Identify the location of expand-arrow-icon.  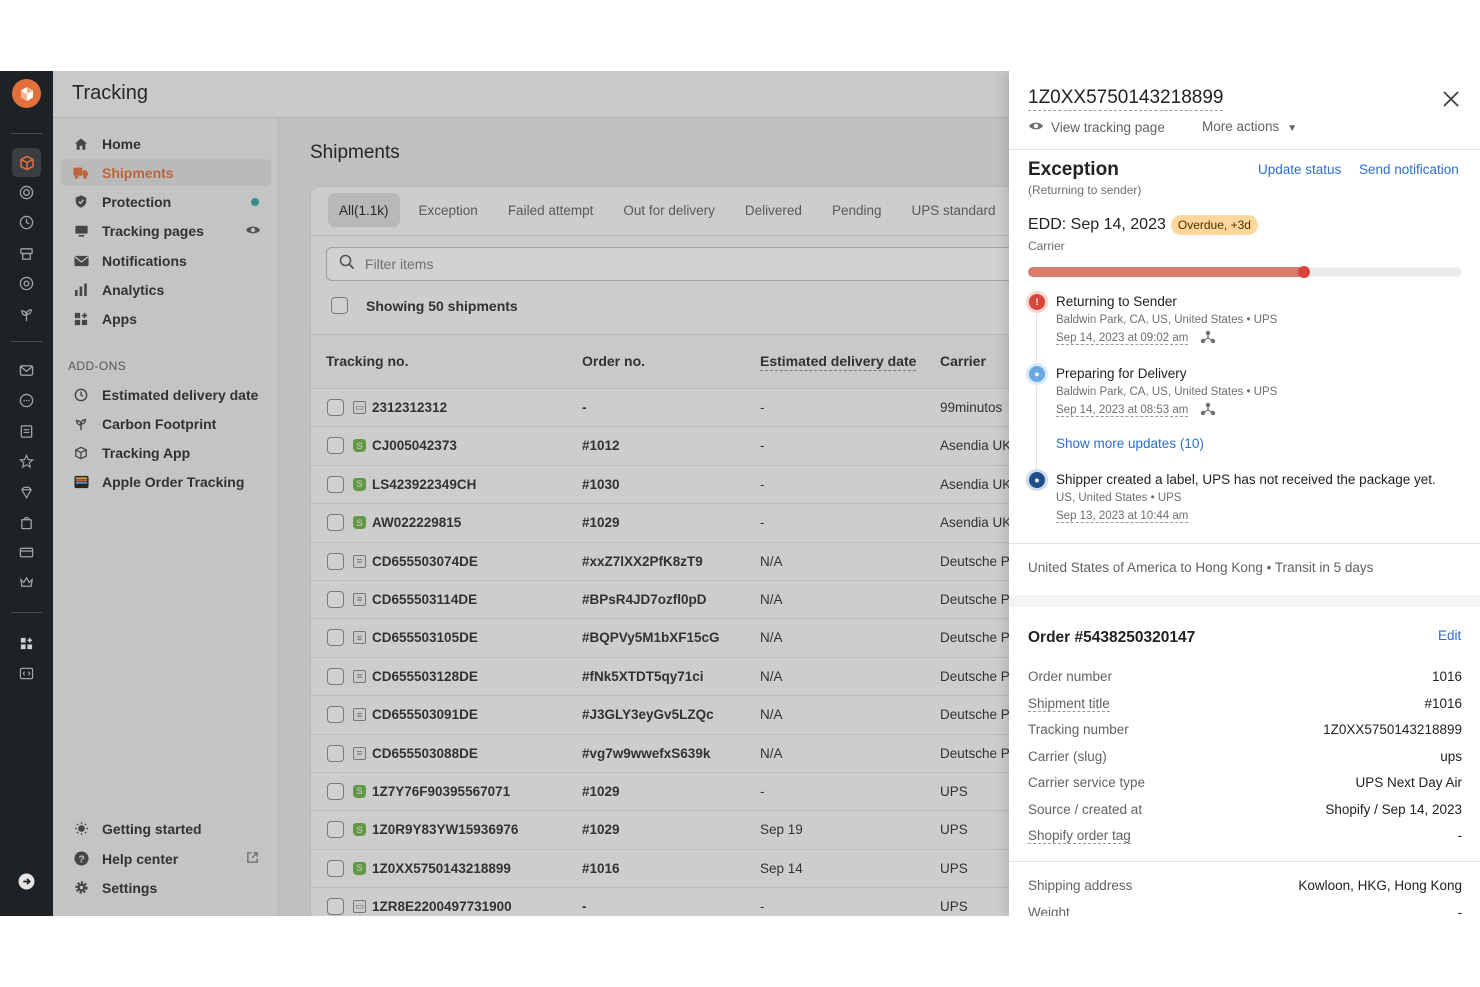
(26, 881).